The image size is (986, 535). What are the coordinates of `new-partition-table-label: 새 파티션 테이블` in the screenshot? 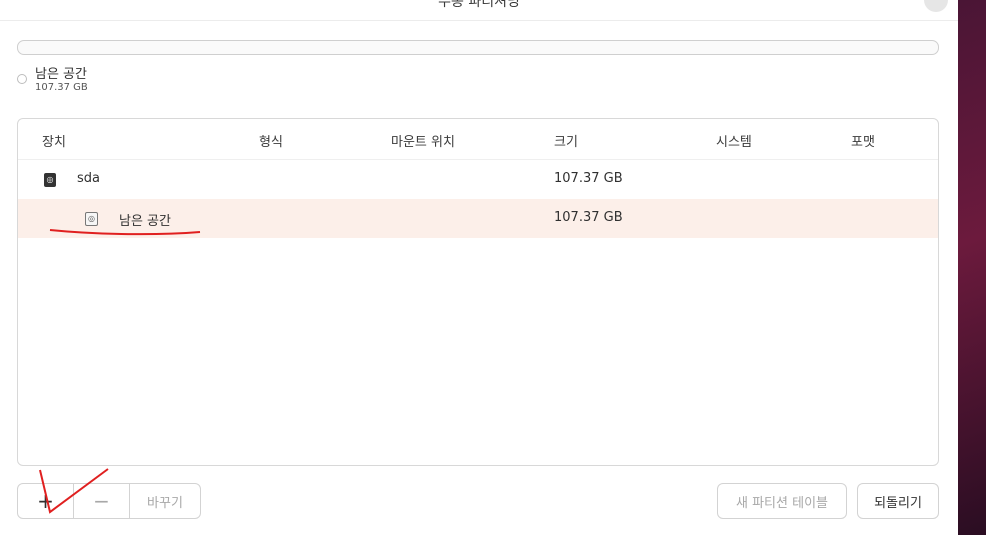 It's located at (782, 503).